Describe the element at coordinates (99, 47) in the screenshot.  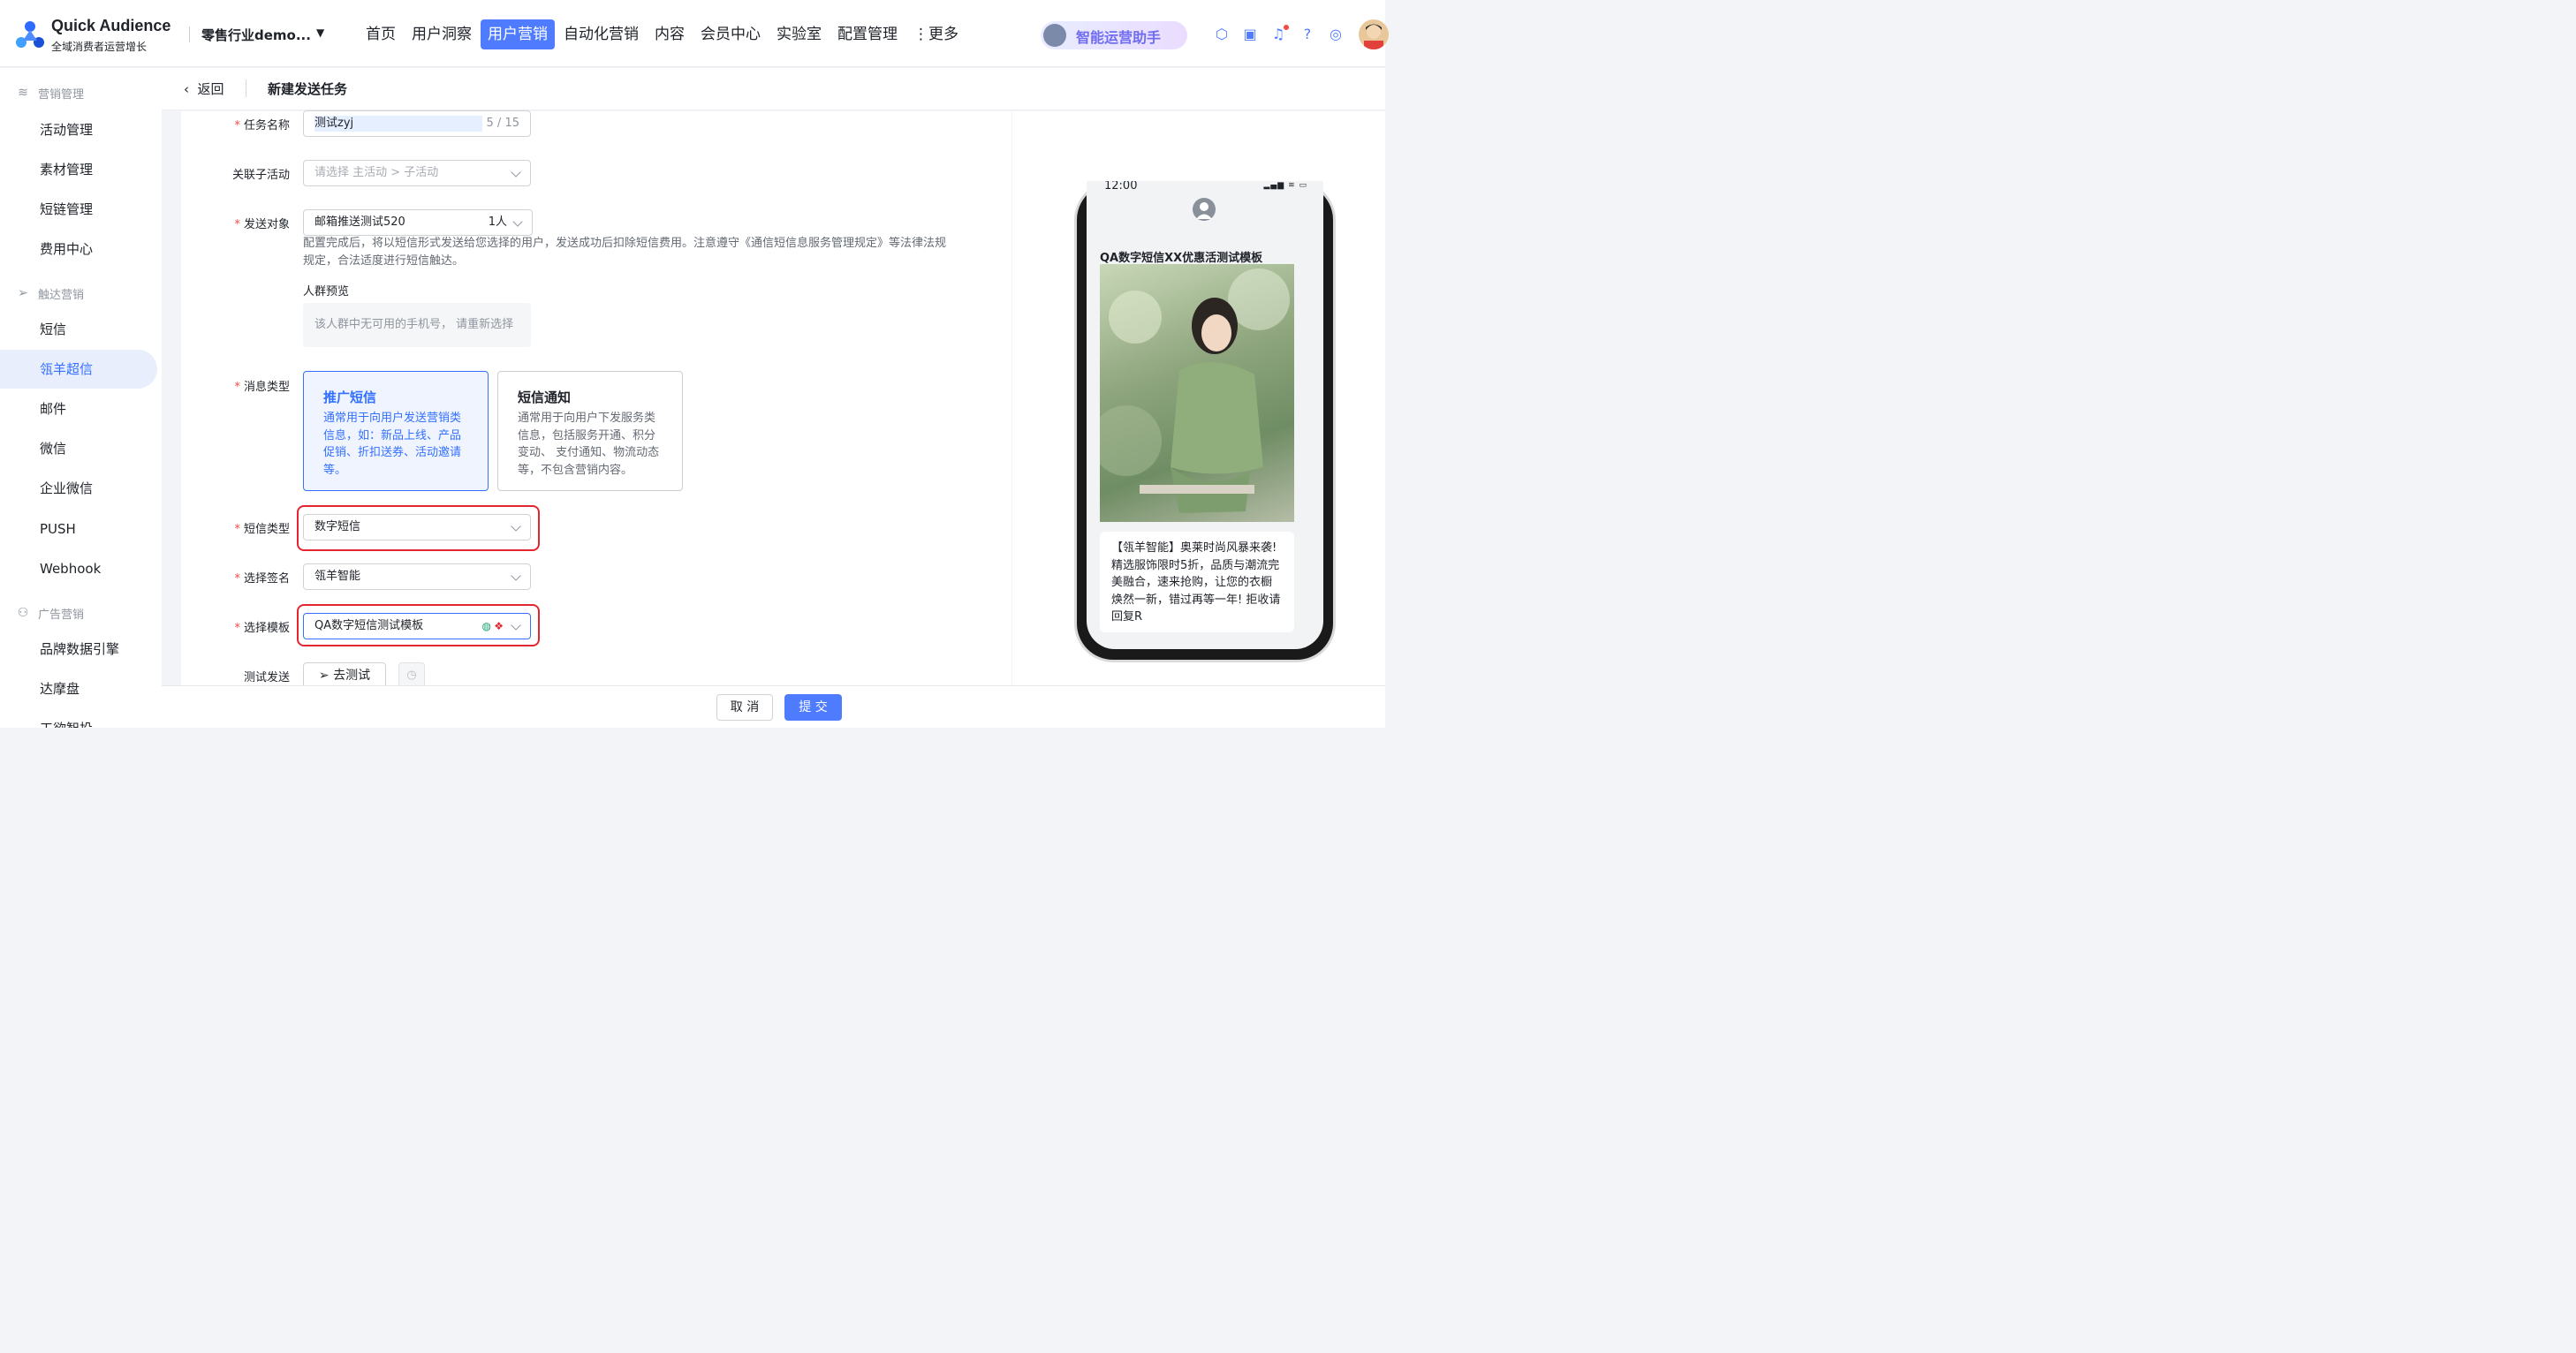
I see `brand-subtitle: 全域消费者运营增长` at that location.